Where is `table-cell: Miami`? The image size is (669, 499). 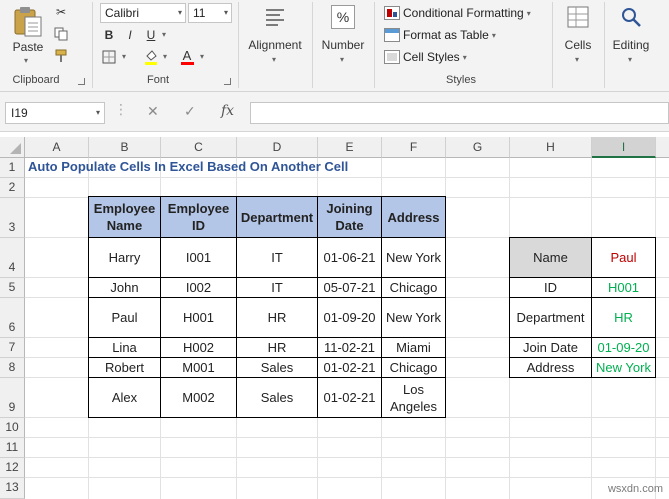
table-cell: Miami is located at coordinates (413, 347).